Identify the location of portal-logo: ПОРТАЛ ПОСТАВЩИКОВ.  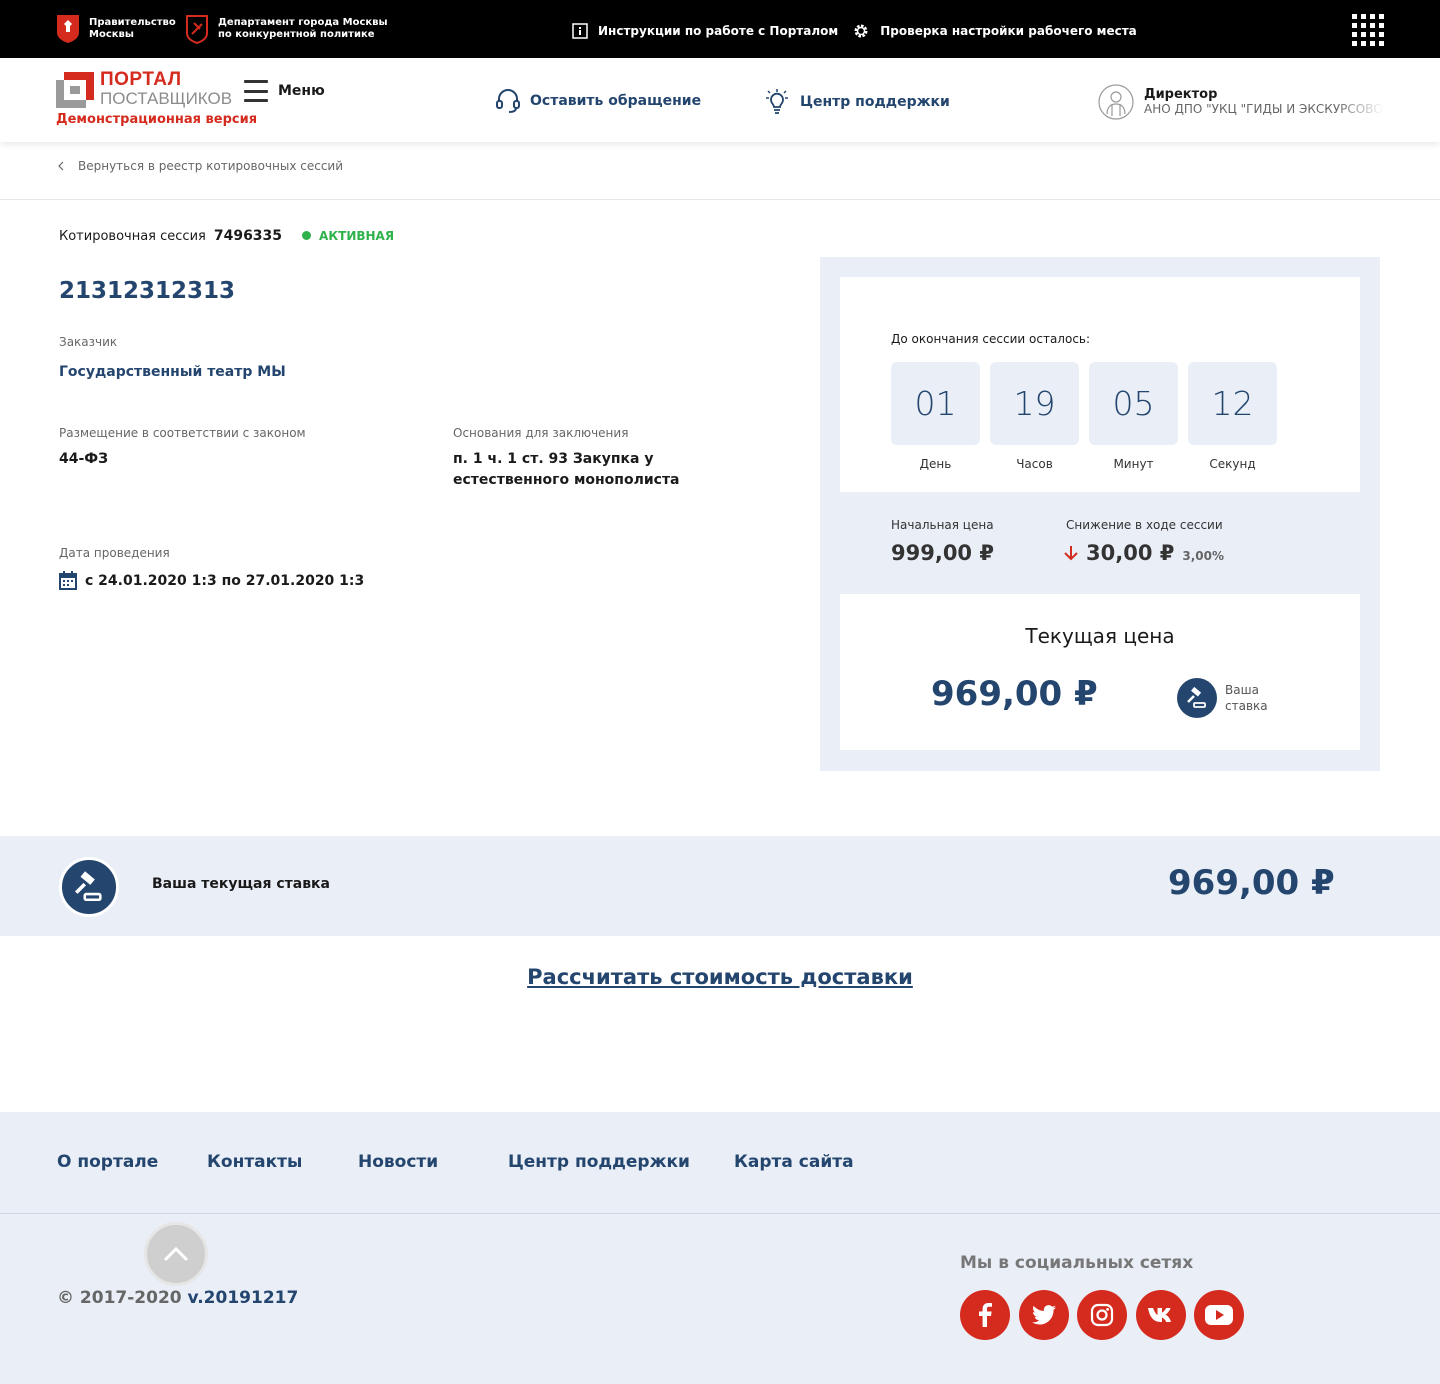
(144, 89).